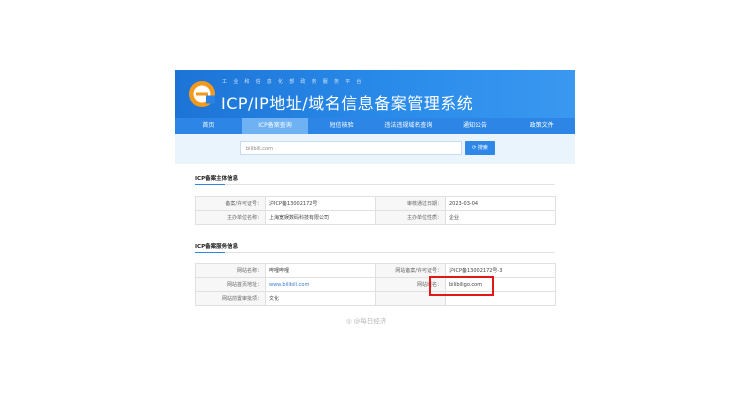 This screenshot has height=400, width=750. Describe the element at coordinates (461, 286) in the screenshot. I see `red-highlight-box` at that location.